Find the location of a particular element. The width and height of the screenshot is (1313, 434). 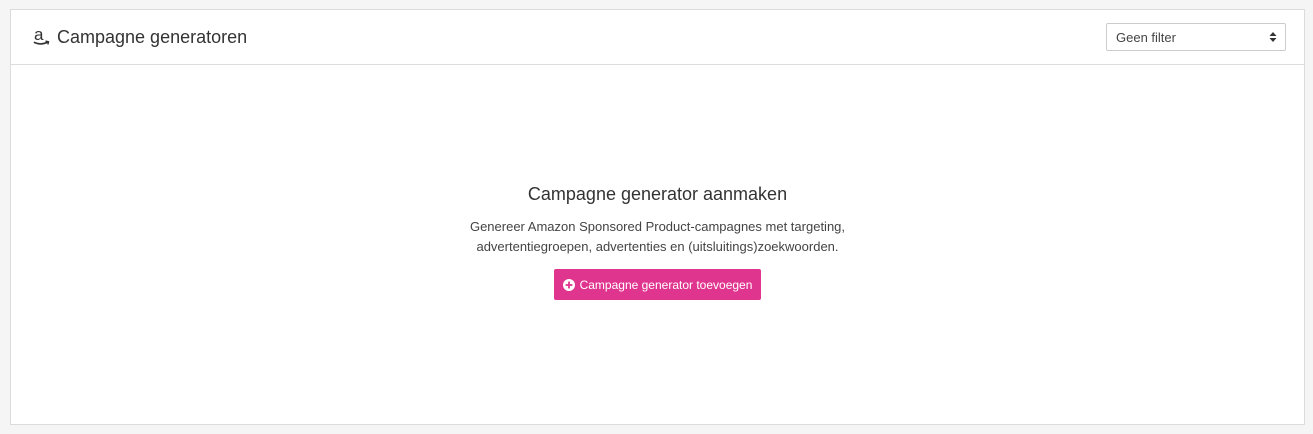

add-campaign-generator-button: Campagne generator toevoegen is located at coordinates (657, 284).